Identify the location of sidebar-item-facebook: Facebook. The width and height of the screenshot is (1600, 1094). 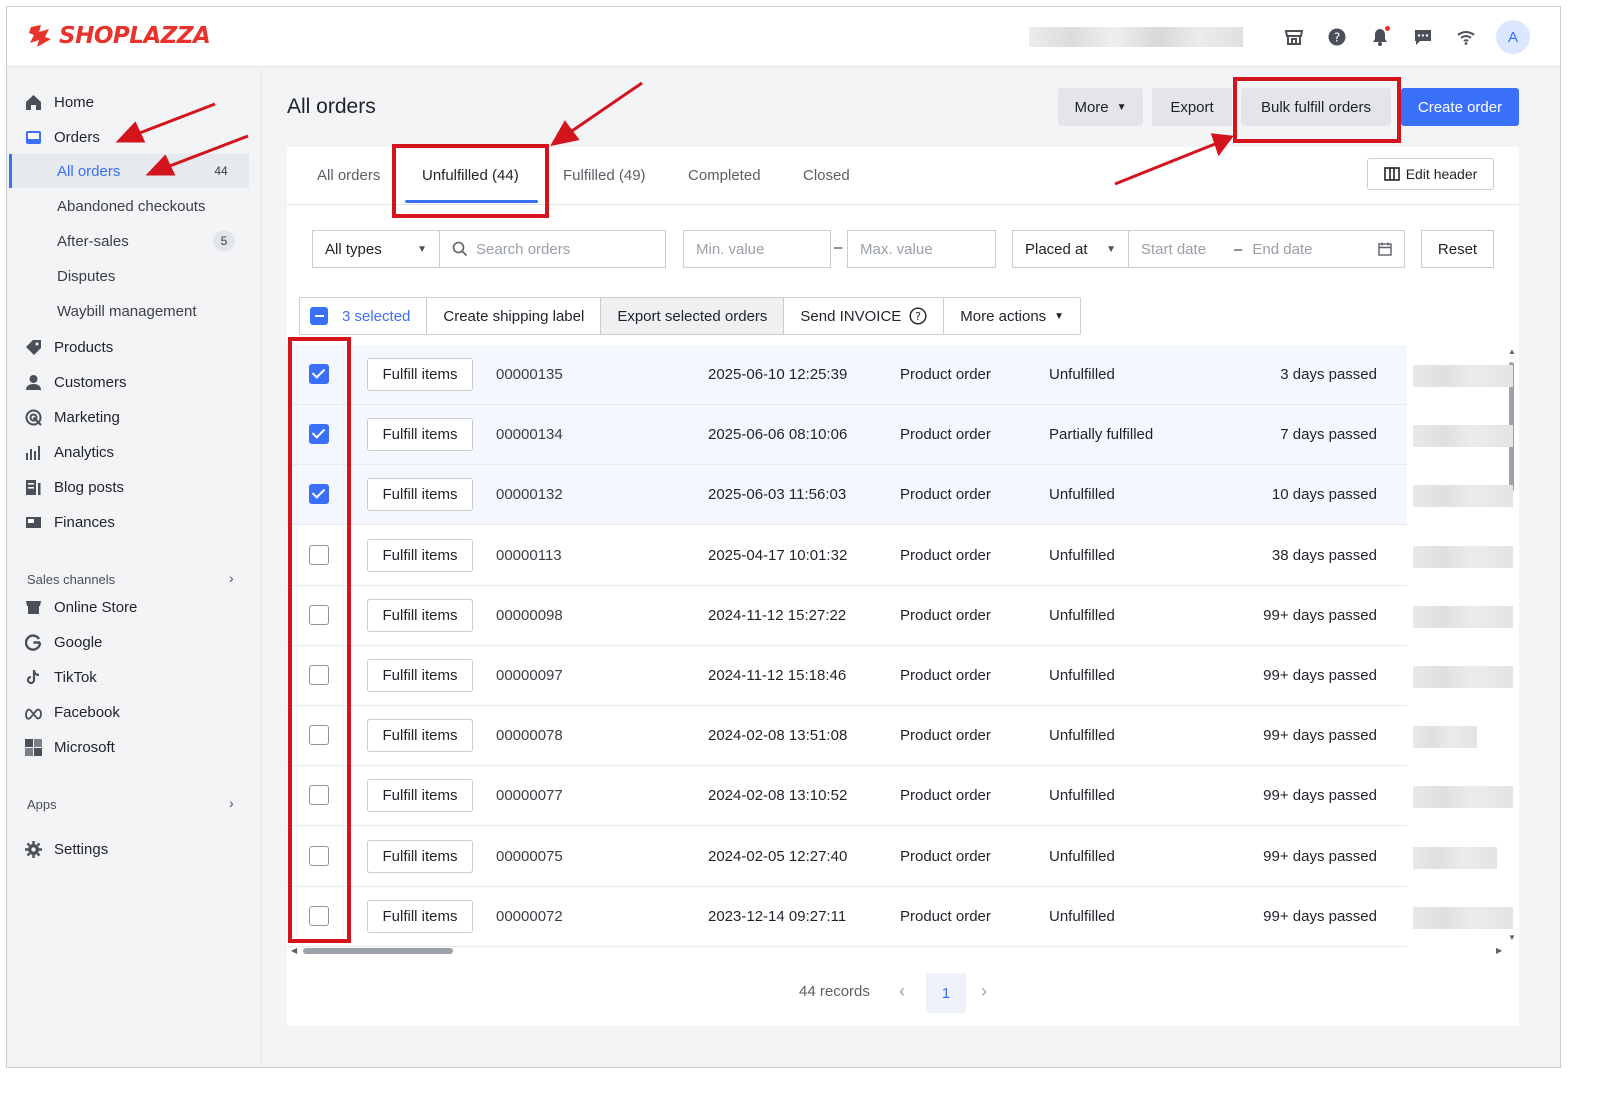
(72, 712).